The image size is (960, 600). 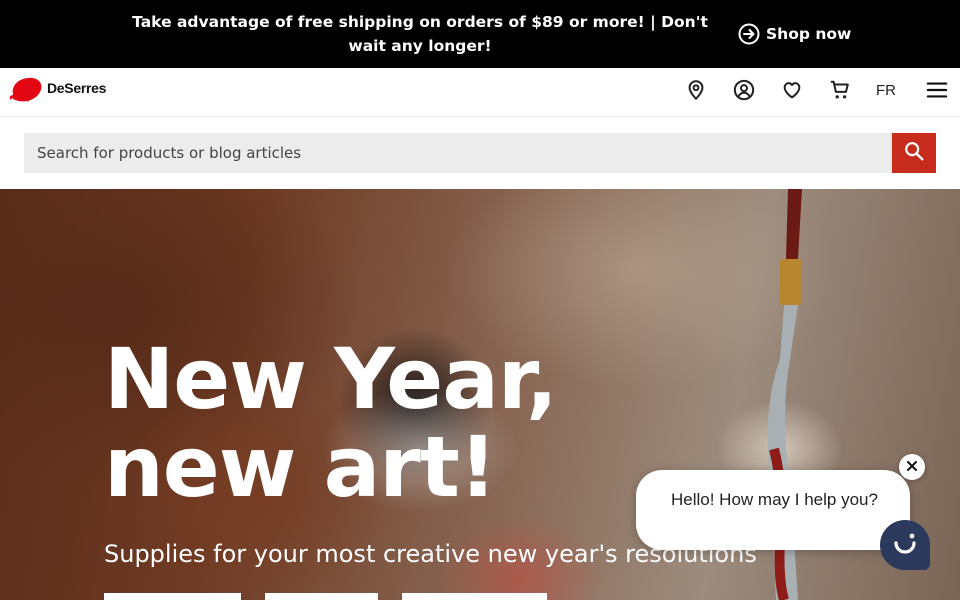 I want to click on chat-smile-icon, so click(x=905, y=545).